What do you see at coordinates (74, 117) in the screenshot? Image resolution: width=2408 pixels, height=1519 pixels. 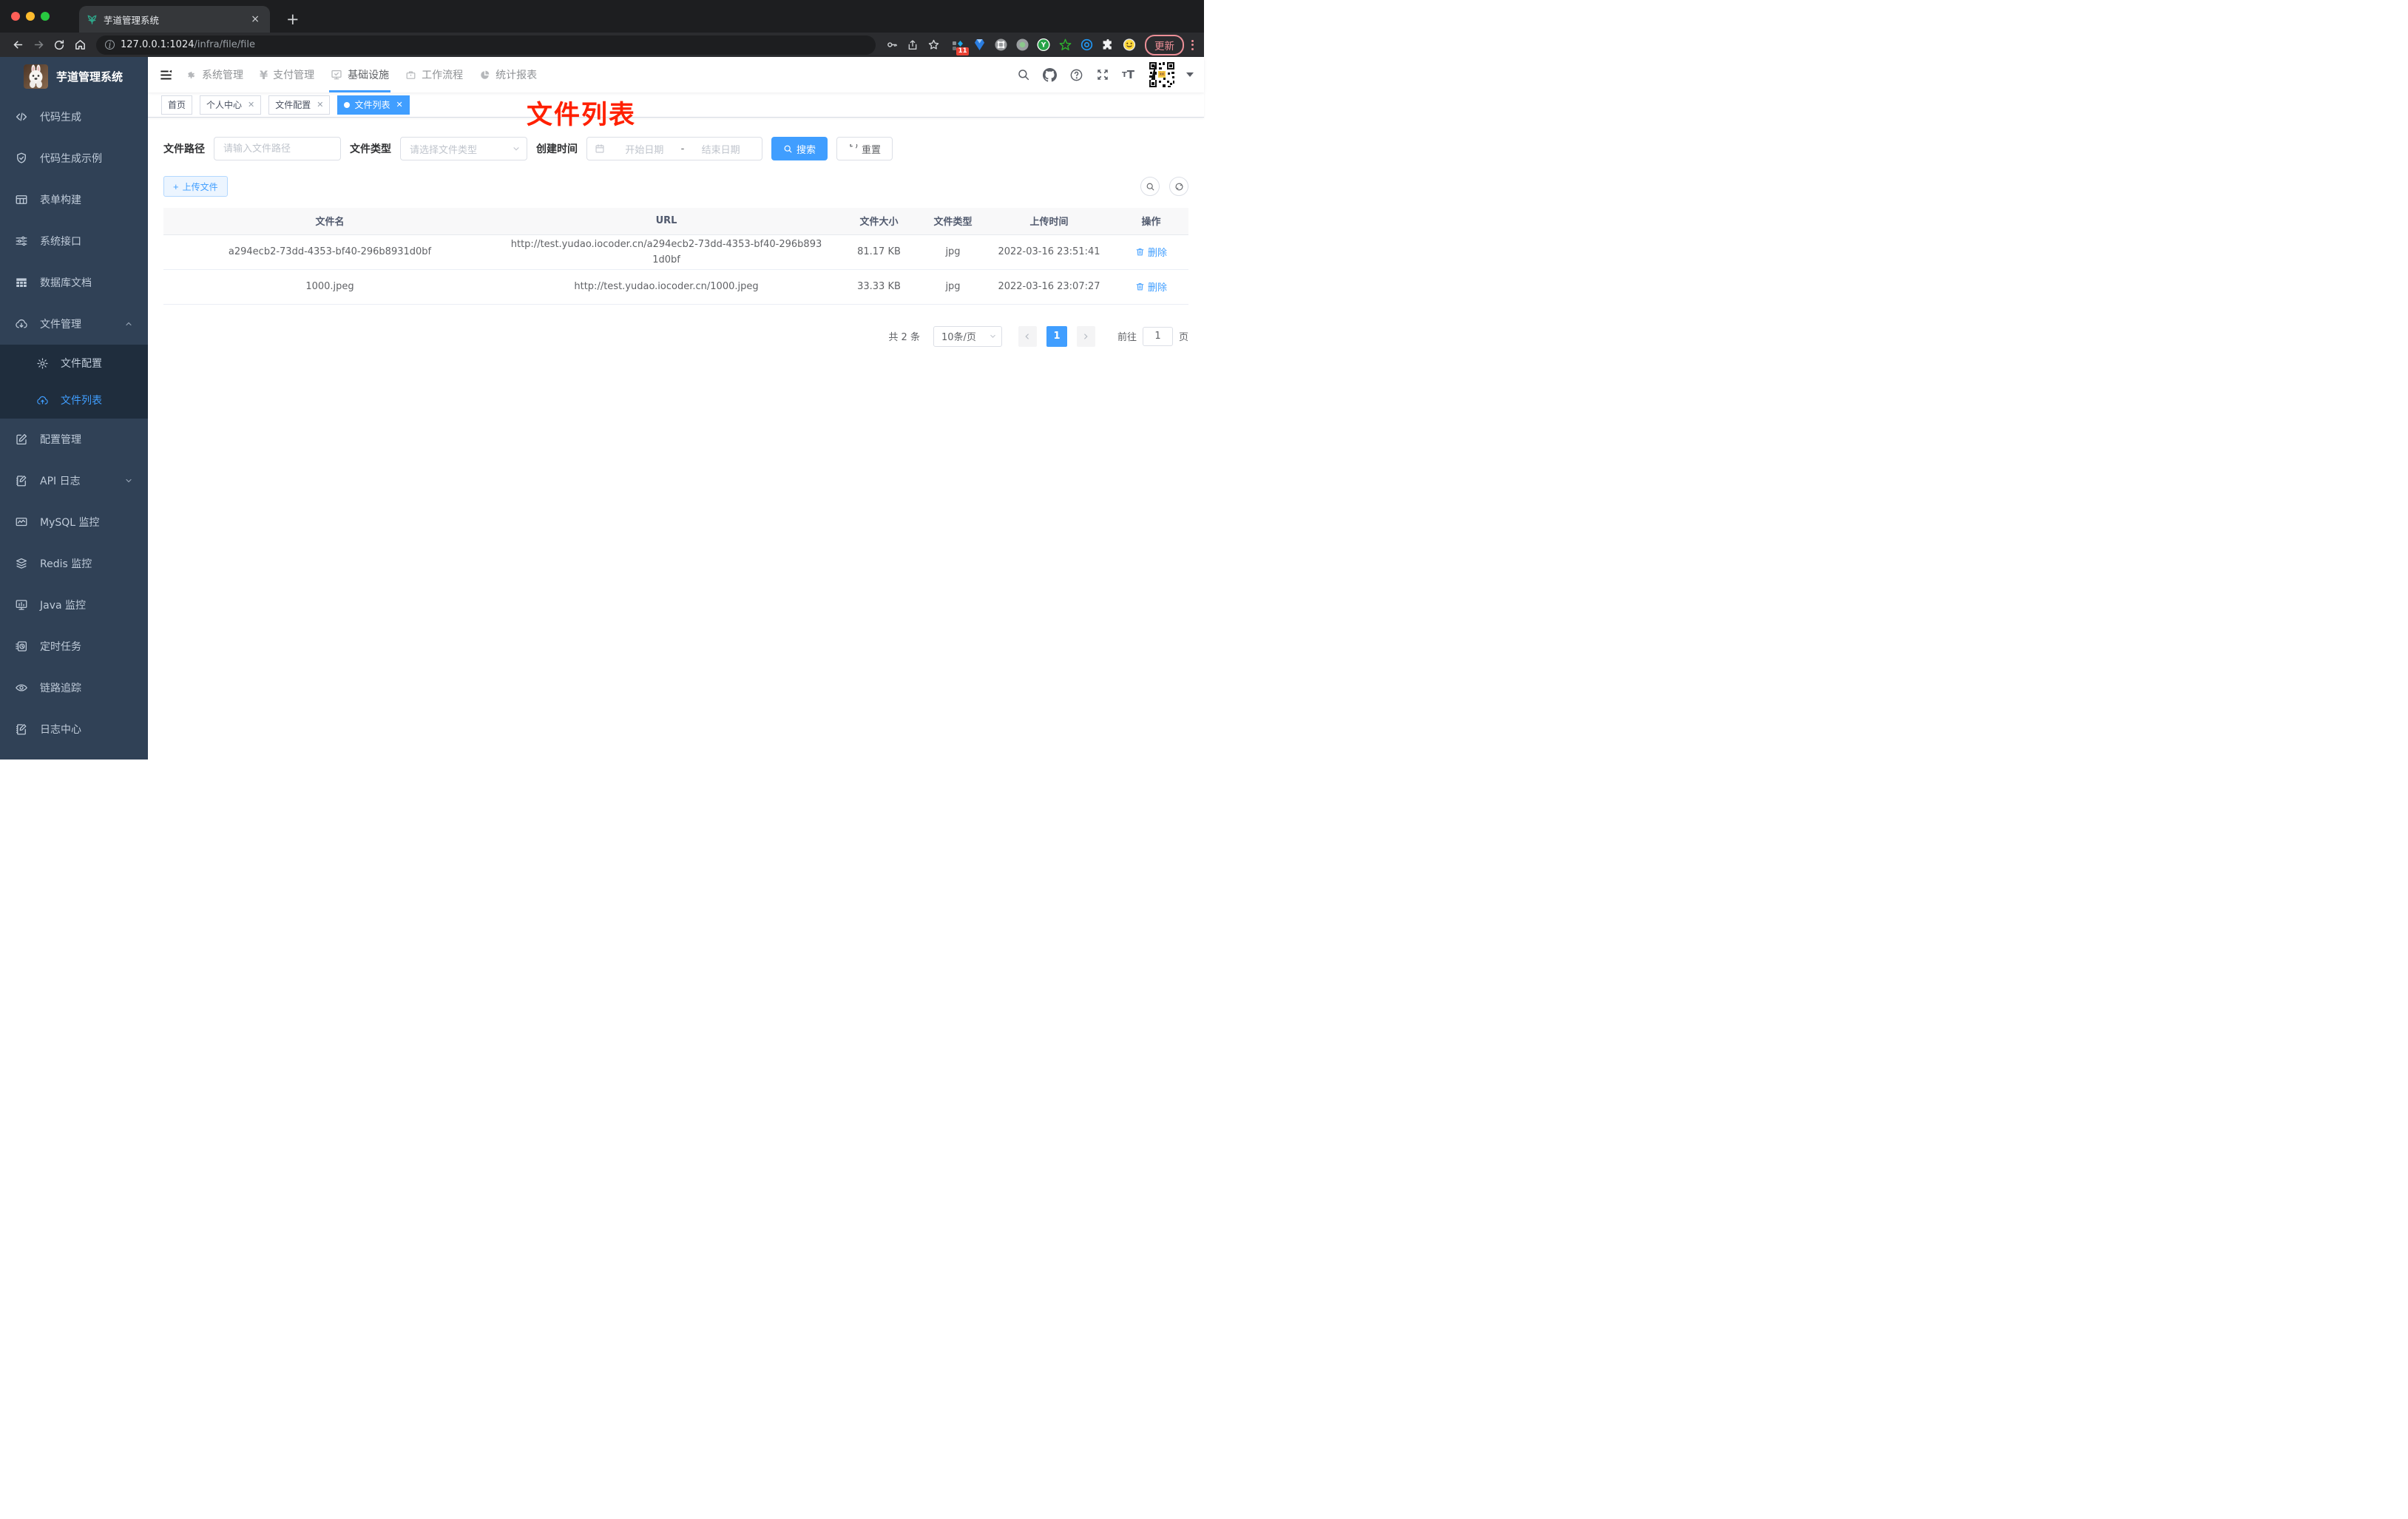 I see `sidebar-item-code-gen: 代码生成` at bounding box center [74, 117].